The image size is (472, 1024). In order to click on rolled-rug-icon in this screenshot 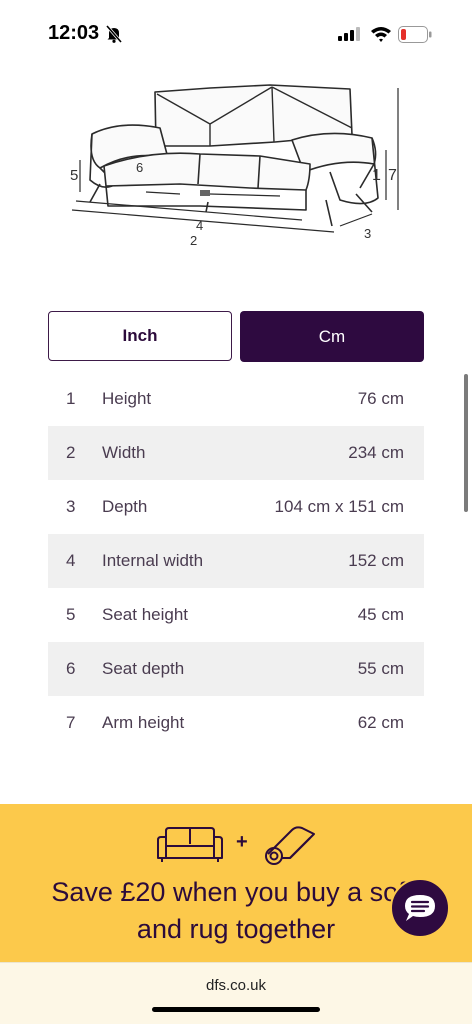, I will do `click(290, 845)`.